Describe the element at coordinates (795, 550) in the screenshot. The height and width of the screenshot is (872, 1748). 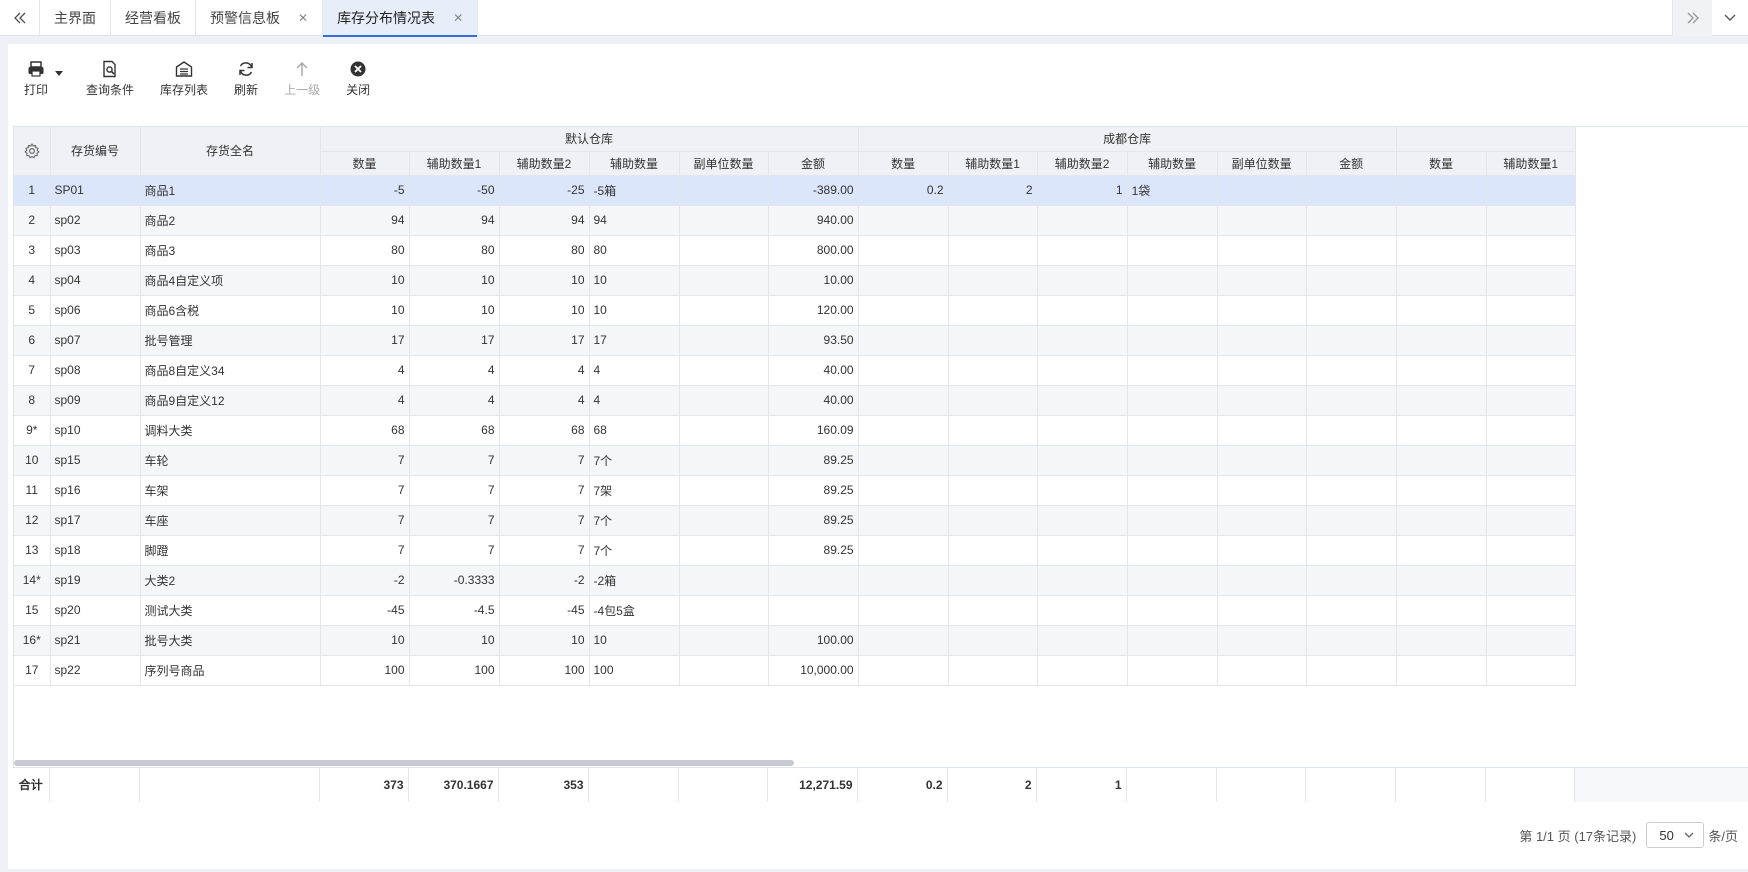
I see `table-row: 13 sp18 脚蹬 7 7 7 7个 89.25` at that location.